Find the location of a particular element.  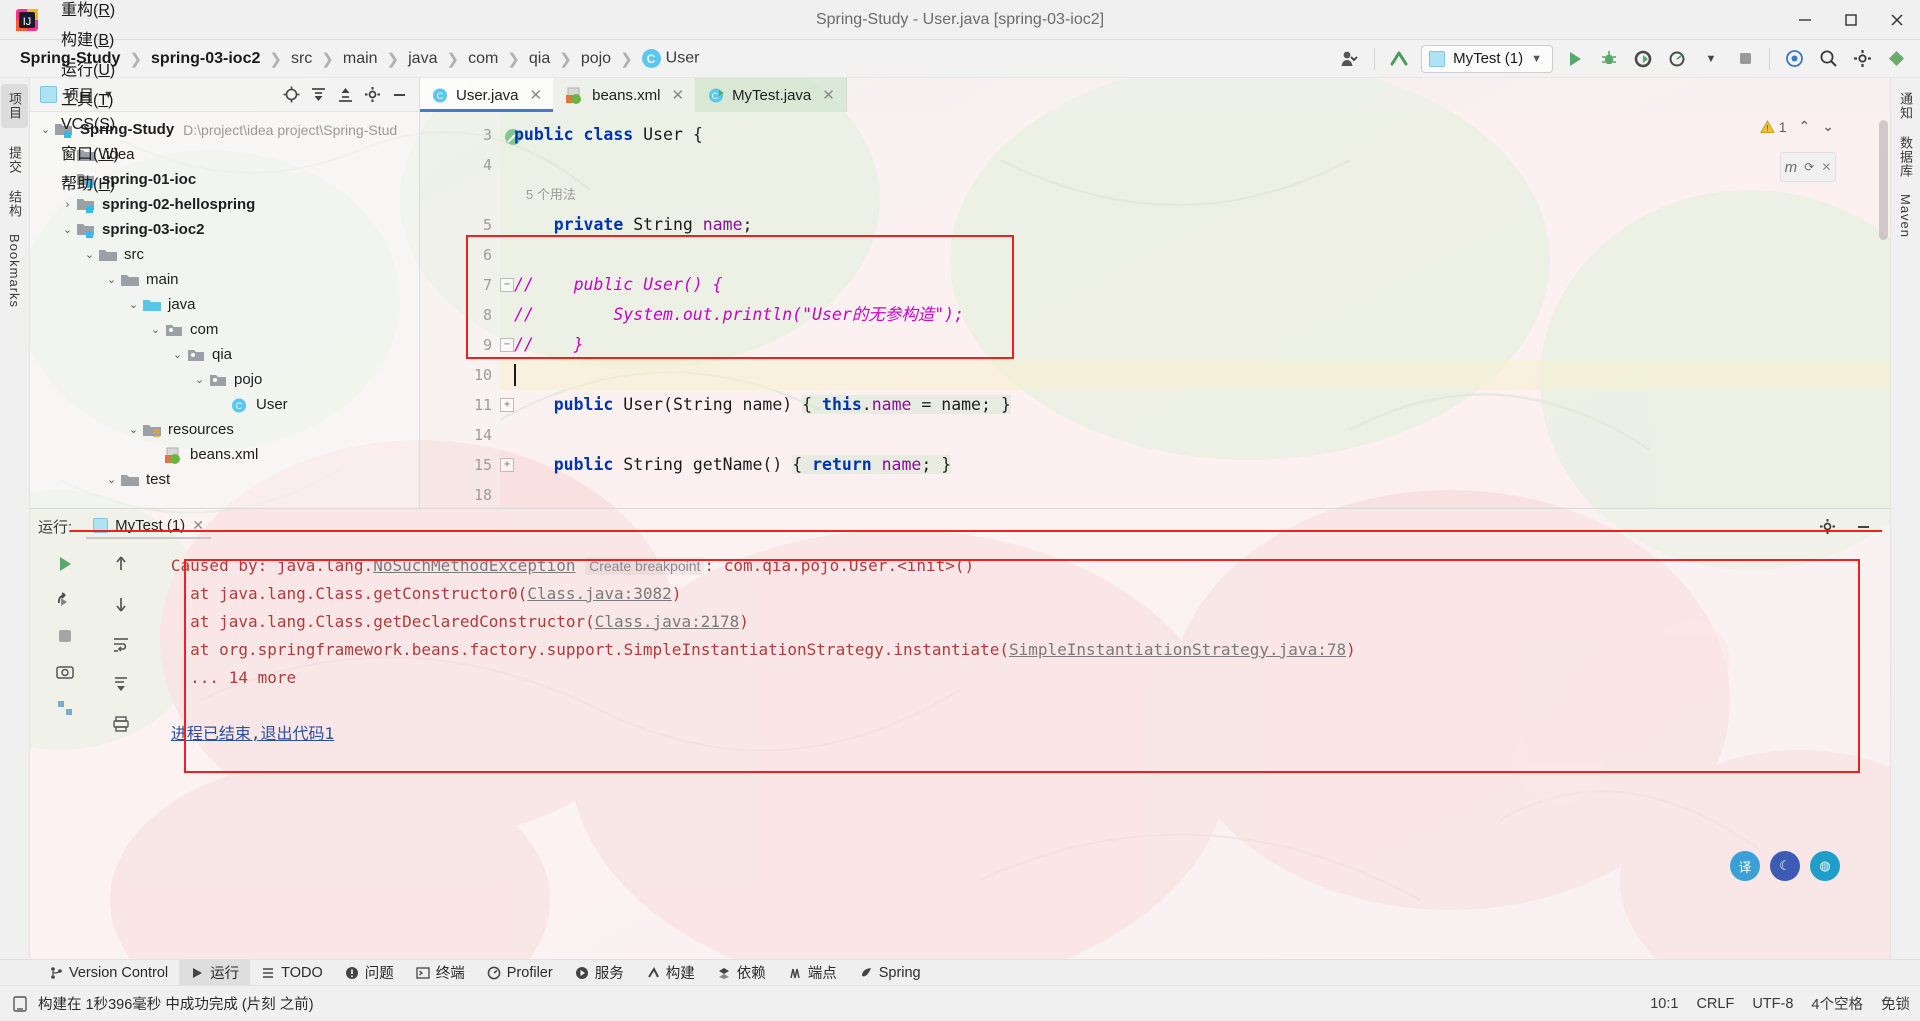

tool-window-button-todo: TODO is located at coordinates (292, 973).